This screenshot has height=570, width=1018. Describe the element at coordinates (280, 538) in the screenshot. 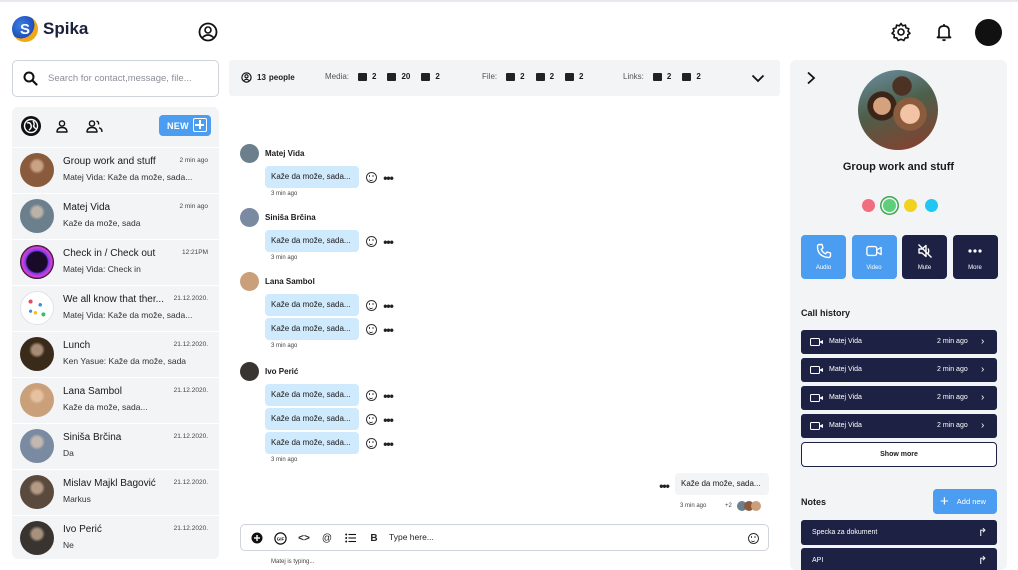

I see `gif-icon: GIF` at that location.